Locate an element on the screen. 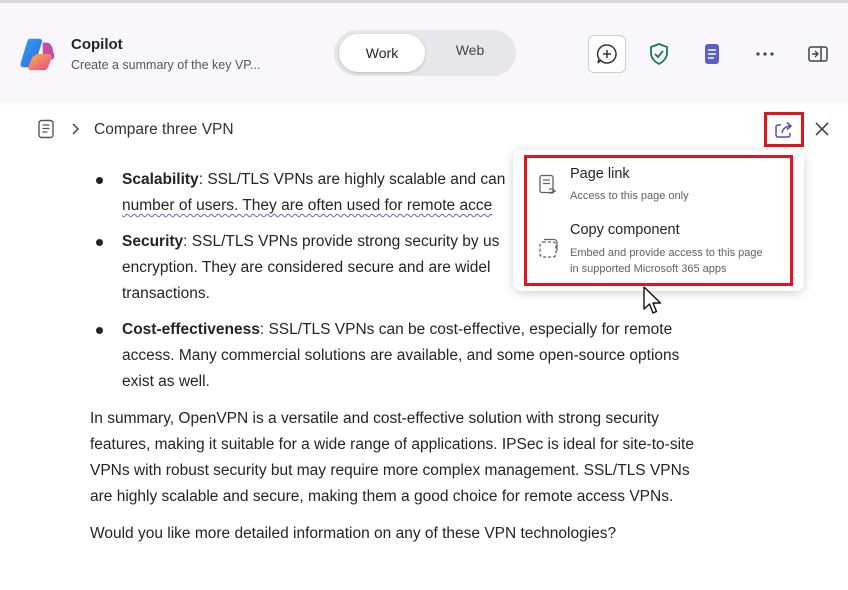  close-button is located at coordinates (822, 129).